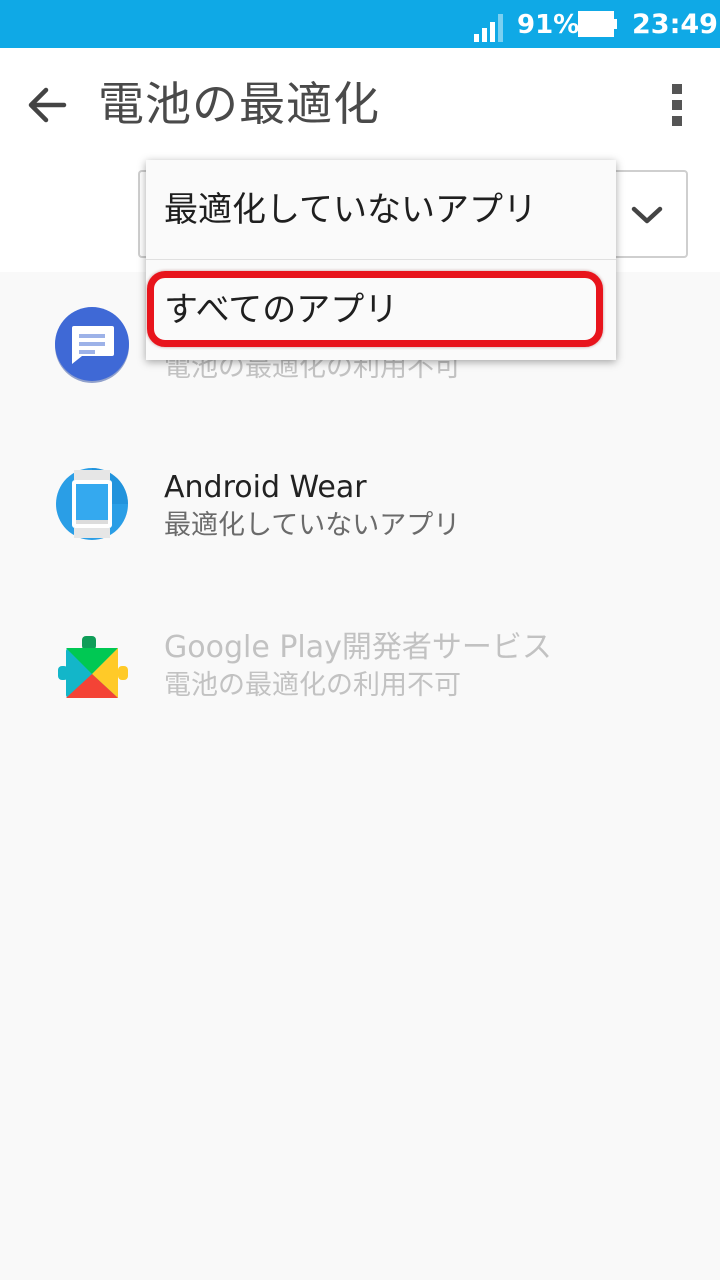 The image size is (720, 1280). What do you see at coordinates (381, 210) in the screenshot?
I see `menu-item-unoptimized-apps: 最適化していないアプリ` at bounding box center [381, 210].